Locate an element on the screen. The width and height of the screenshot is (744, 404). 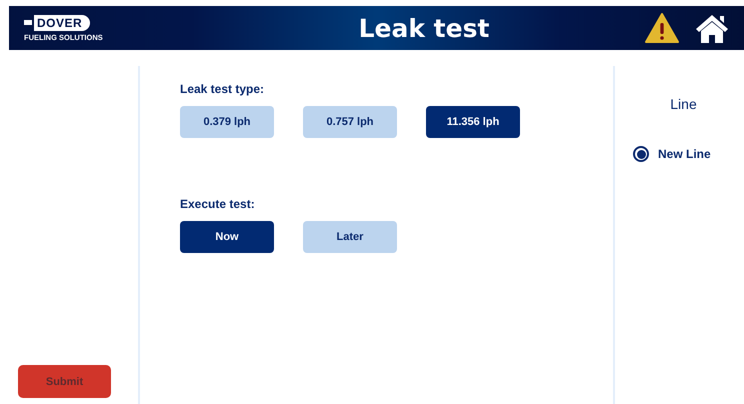
page-title: Leak test is located at coordinates (424, 28).